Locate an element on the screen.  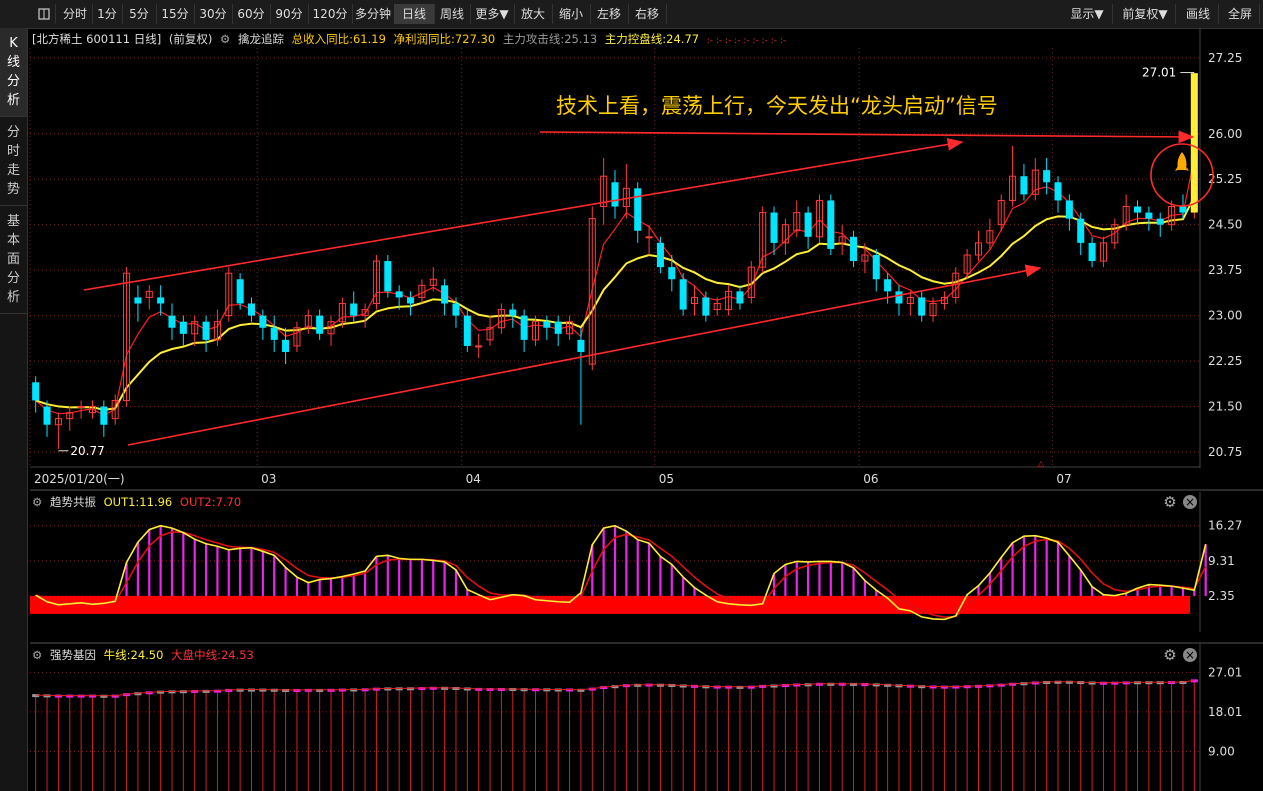
toolbar-button-8: 多分钟 is located at coordinates (373, 14).